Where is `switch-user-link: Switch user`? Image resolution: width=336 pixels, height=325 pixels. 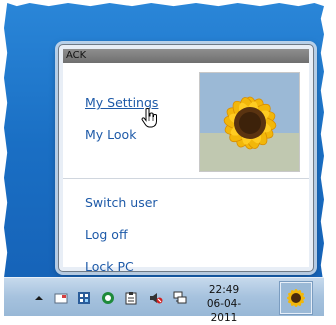 switch-user-link: Switch user is located at coordinates (121, 202).